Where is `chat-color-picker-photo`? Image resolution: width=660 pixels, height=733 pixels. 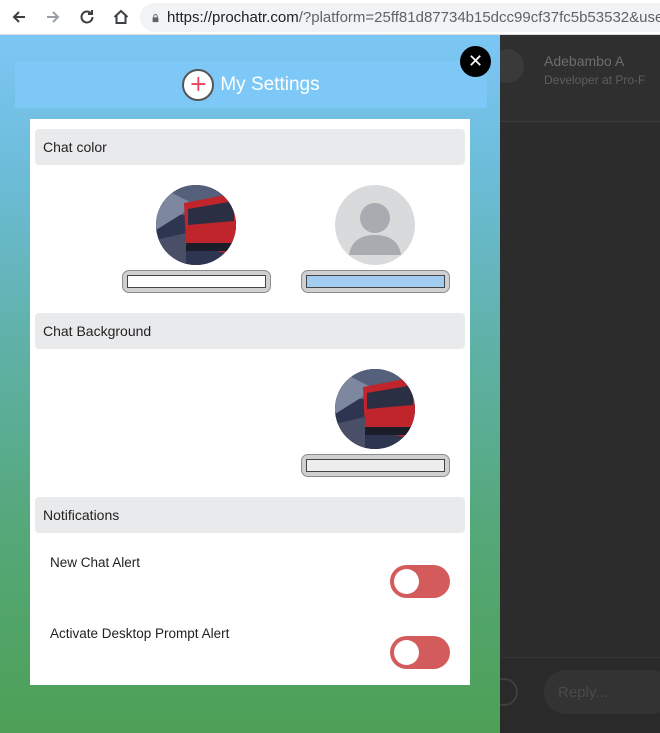
chat-color-picker-photo is located at coordinates (196, 281).